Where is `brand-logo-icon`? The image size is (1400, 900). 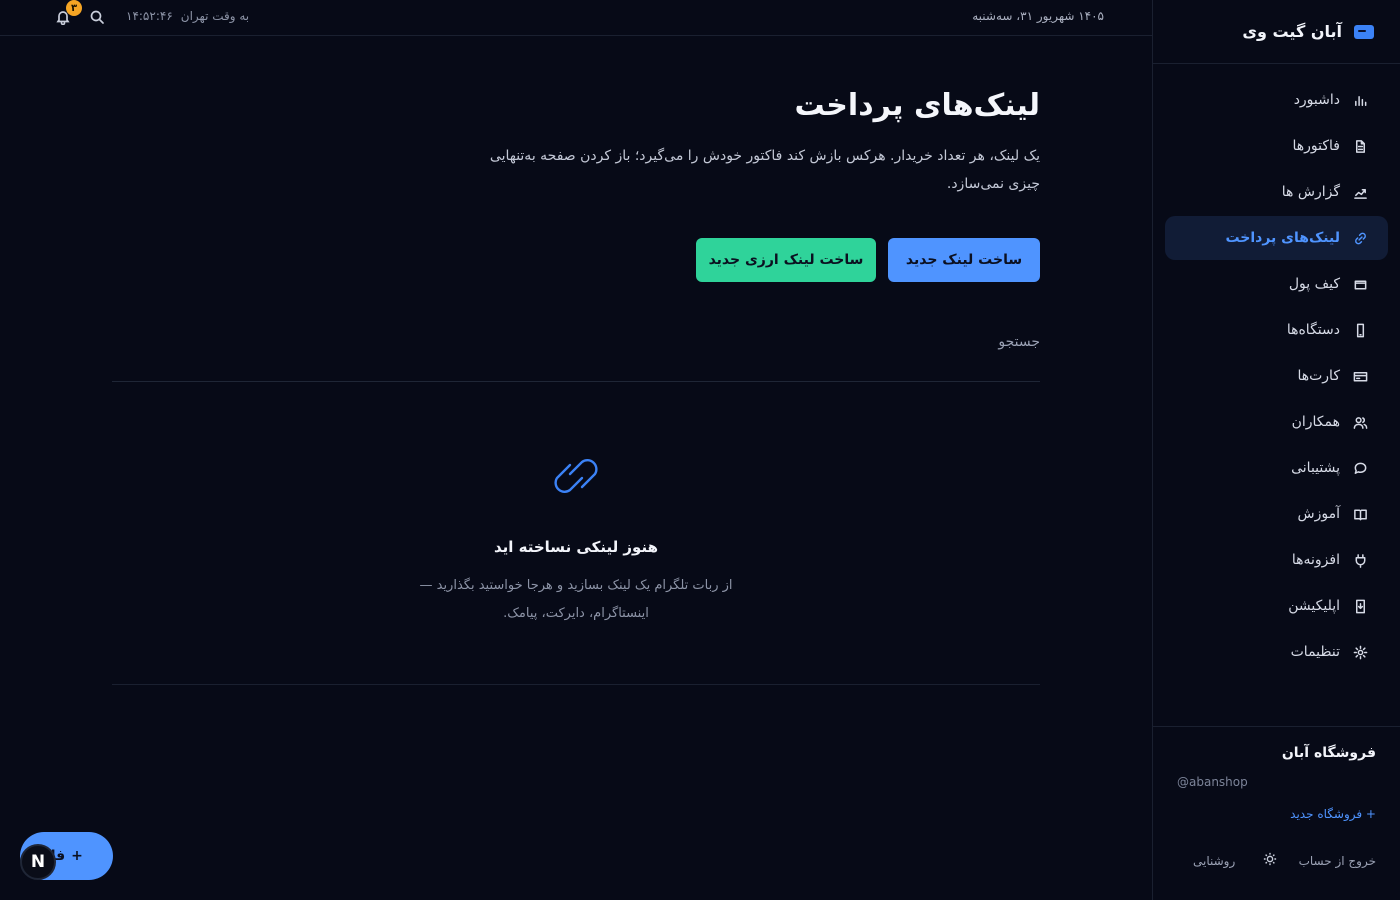 brand-logo-icon is located at coordinates (1364, 31).